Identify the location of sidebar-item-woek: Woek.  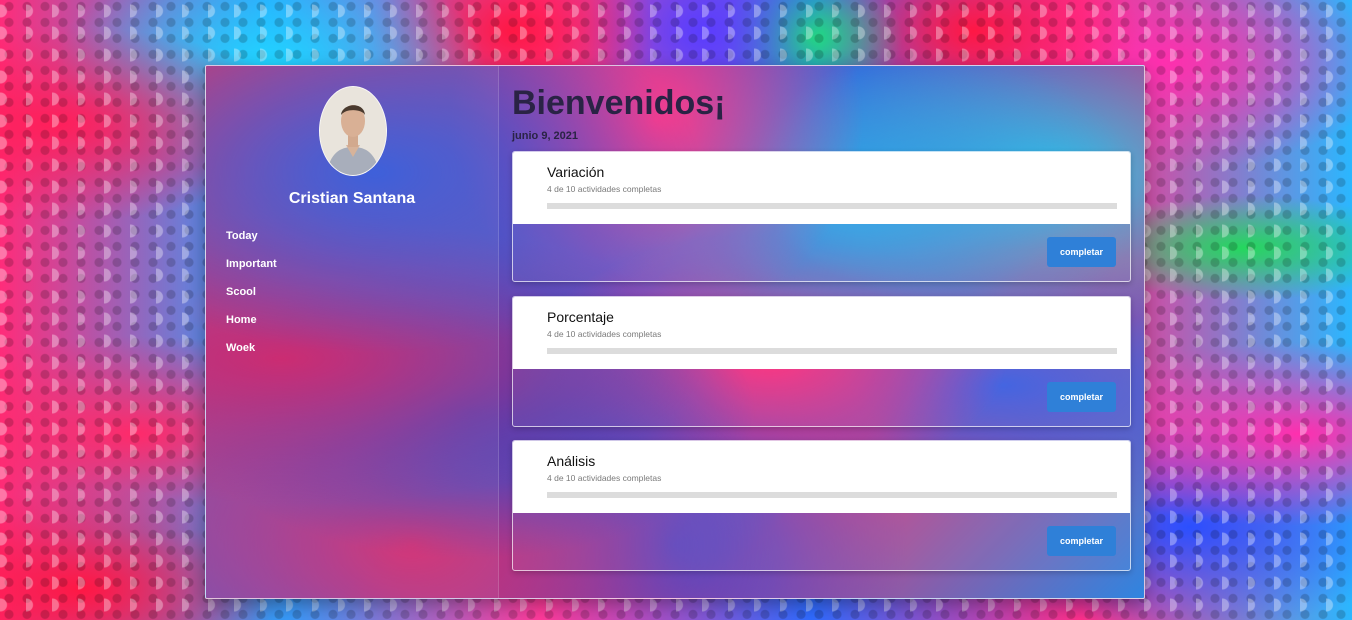
(251, 355).